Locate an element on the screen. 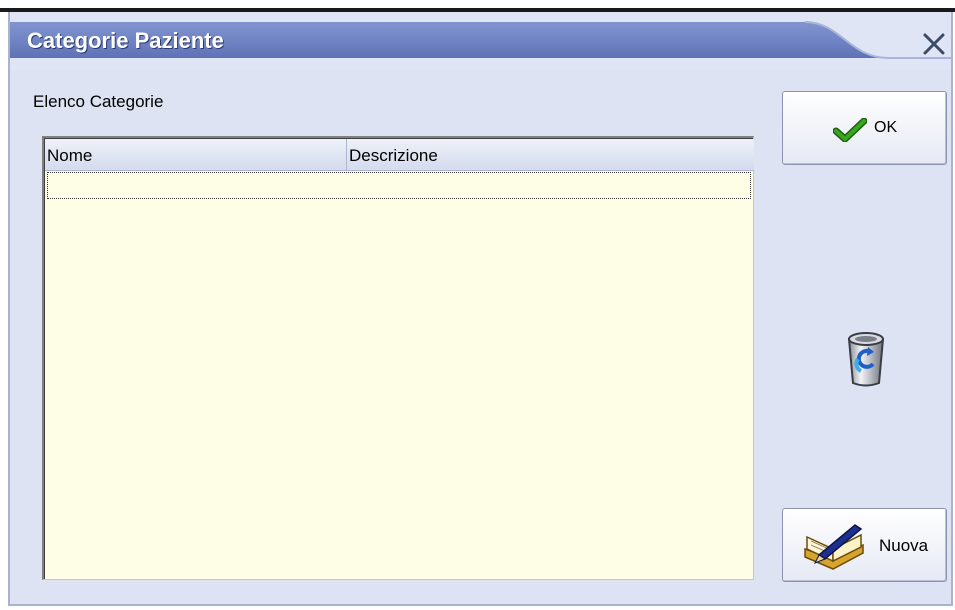  recycle-bin-refresh-icon is located at coordinates (866, 358).